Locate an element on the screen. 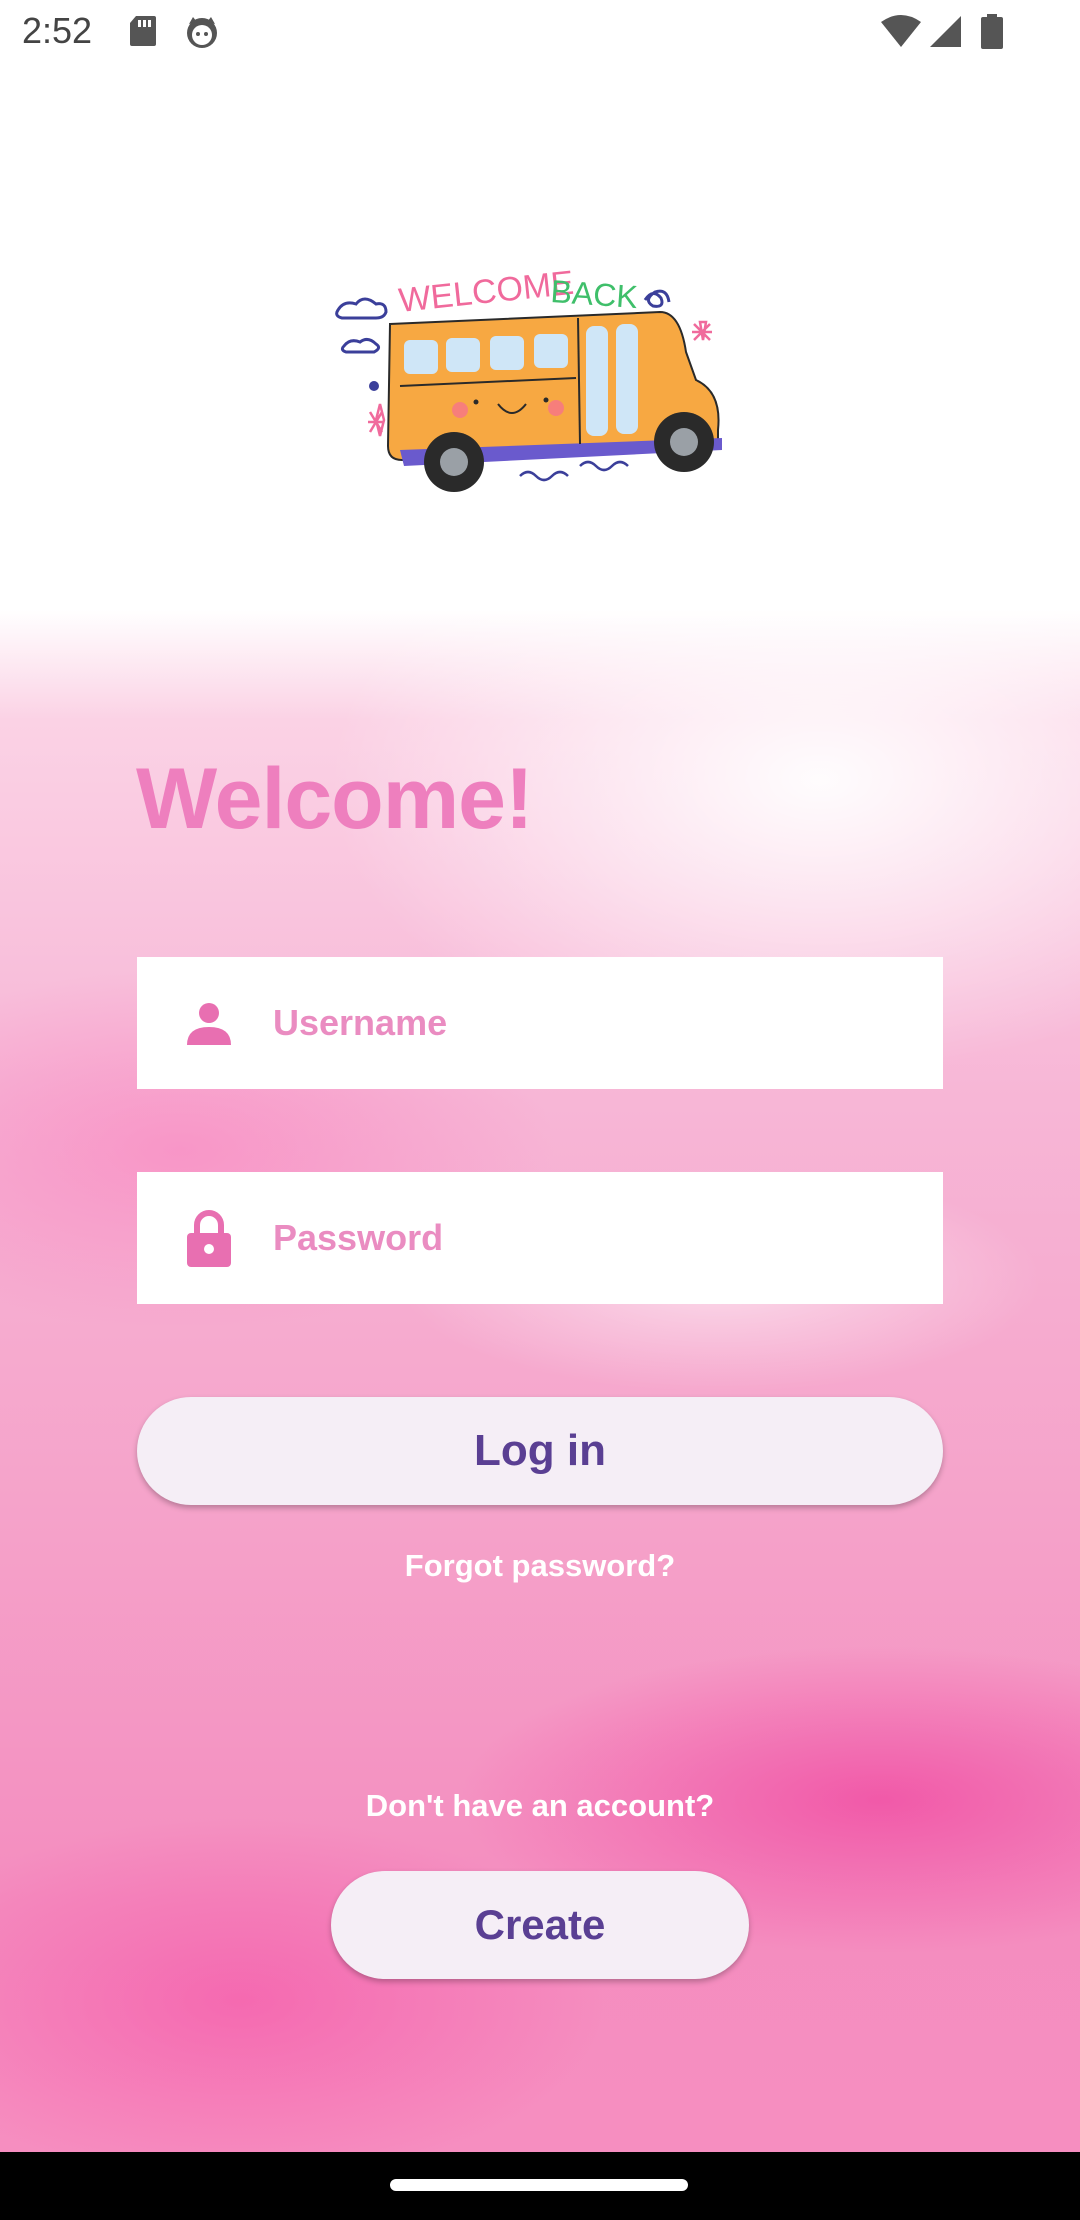 The height and width of the screenshot is (2220, 1080). wifi-icon is located at coordinates (901, 33).